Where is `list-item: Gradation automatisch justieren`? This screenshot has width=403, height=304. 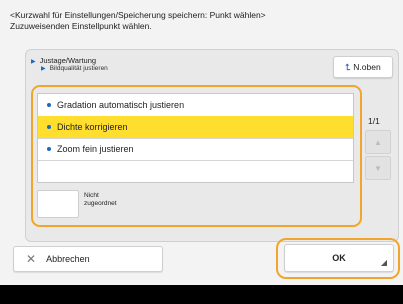 list-item: Gradation automatisch justieren is located at coordinates (195, 105).